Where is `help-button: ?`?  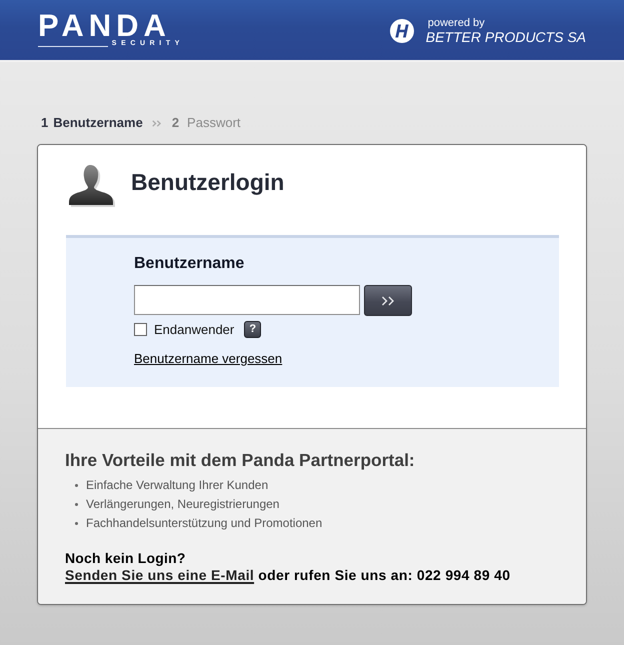
help-button: ? is located at coordinates (253, 329).